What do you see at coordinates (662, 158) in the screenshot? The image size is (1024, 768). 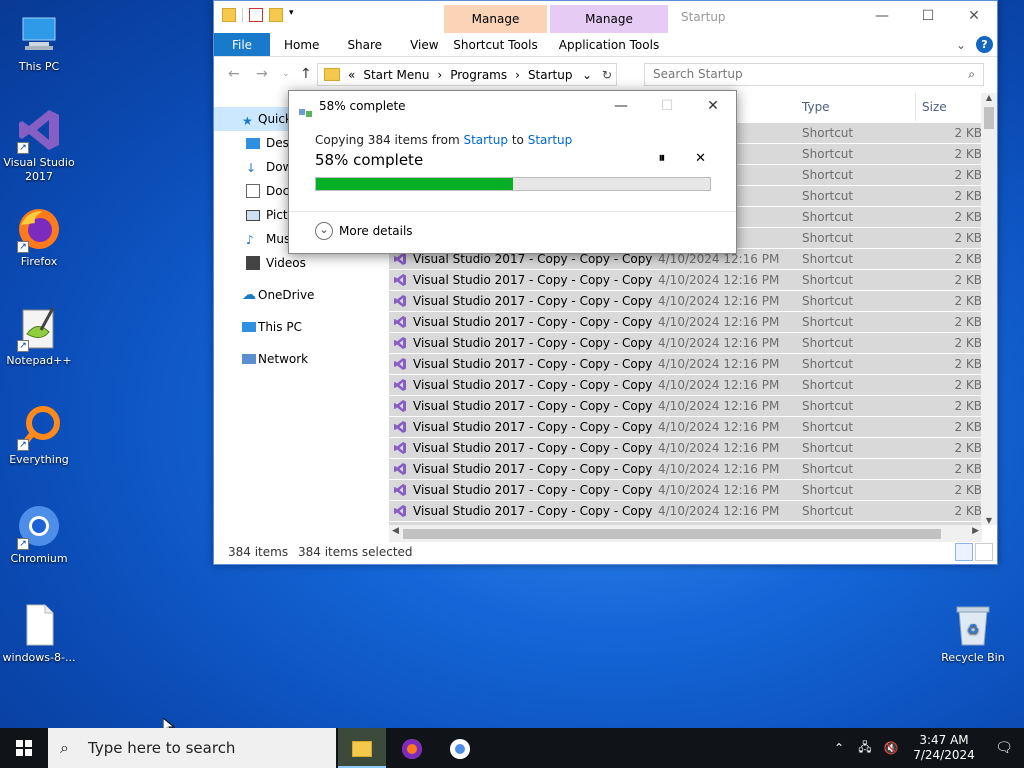 I see `pause-icon: ⏸` at bounding box center [662, 158].